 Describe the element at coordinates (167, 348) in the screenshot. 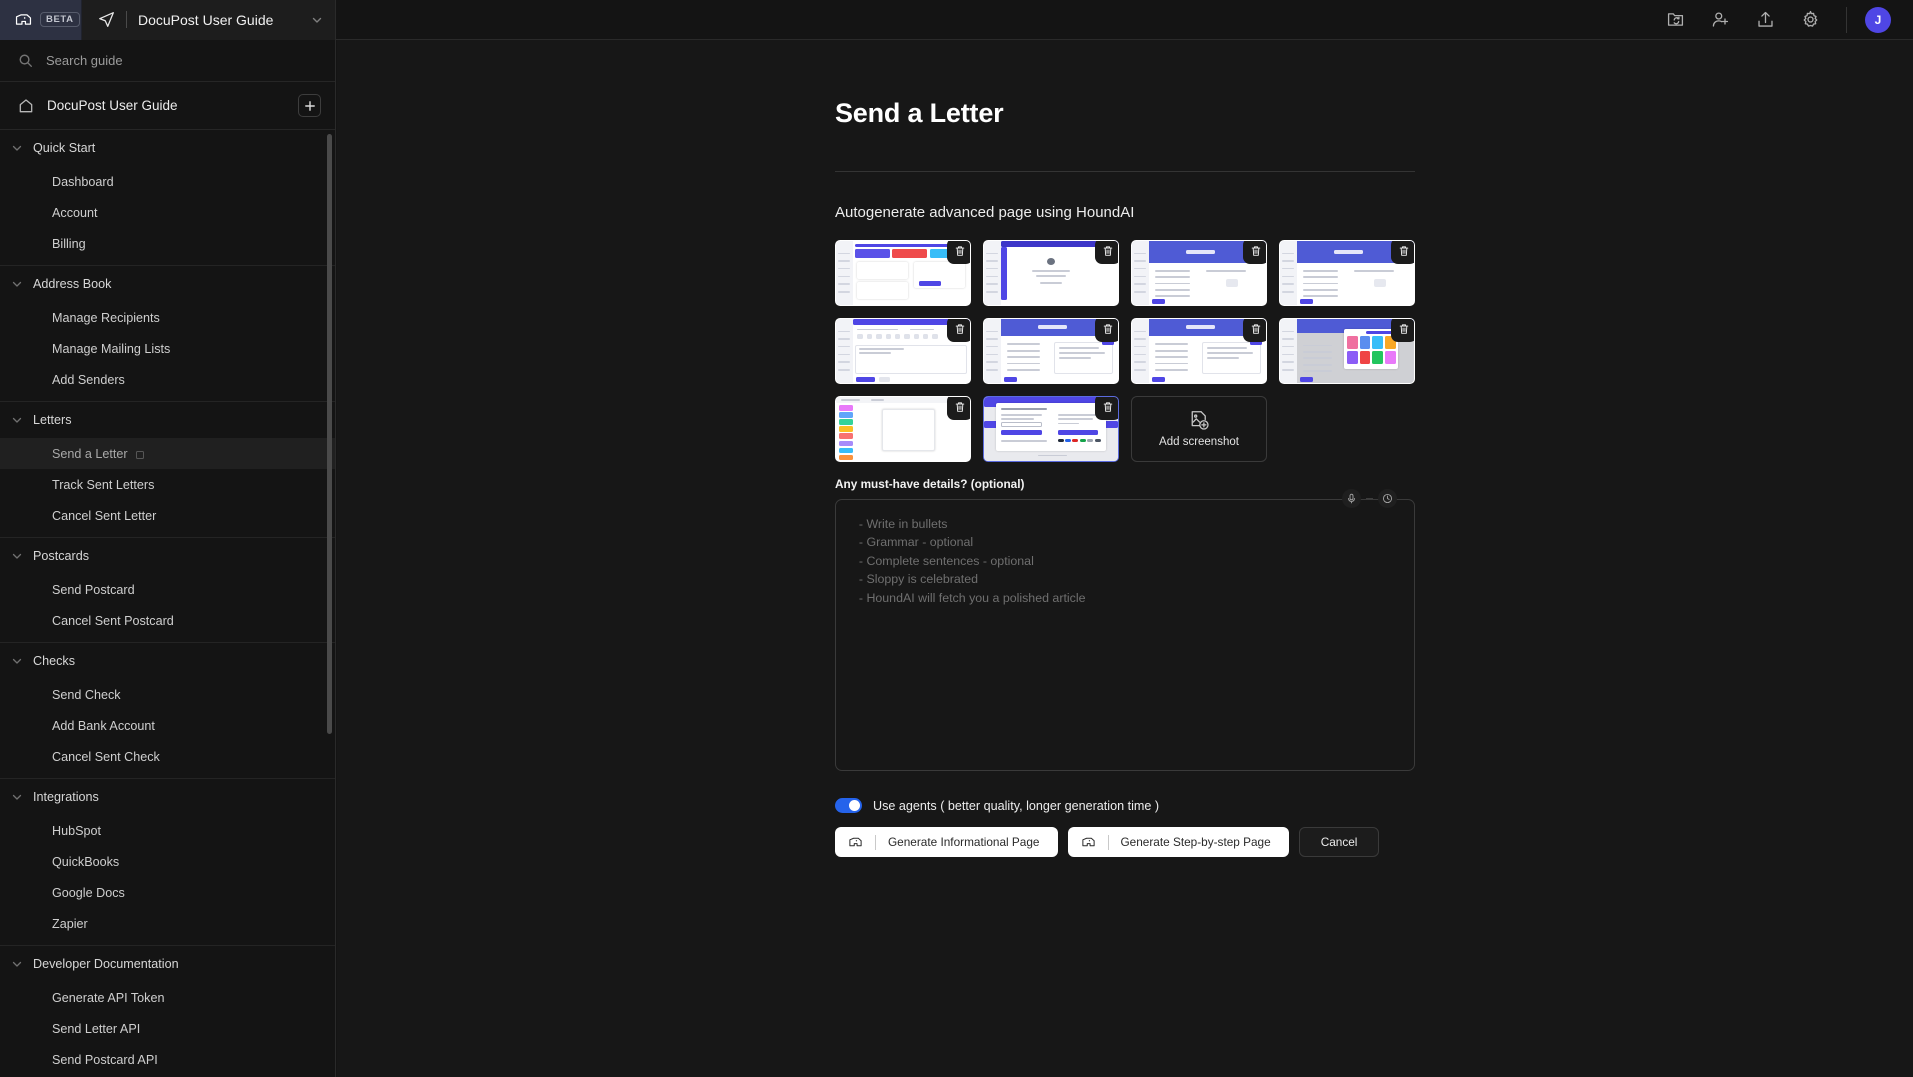

I see `sidebar-item-manage-mailing-lists: Manage Mailing Lists` at that location.